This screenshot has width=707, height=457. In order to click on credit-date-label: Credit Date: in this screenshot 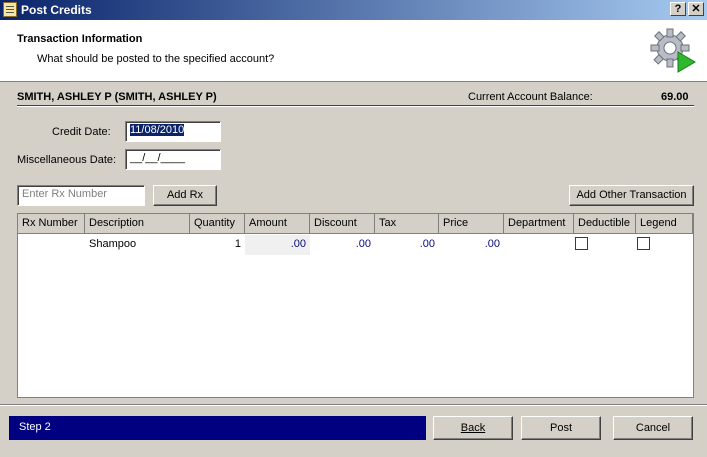, I will do `click(81, 132)`.